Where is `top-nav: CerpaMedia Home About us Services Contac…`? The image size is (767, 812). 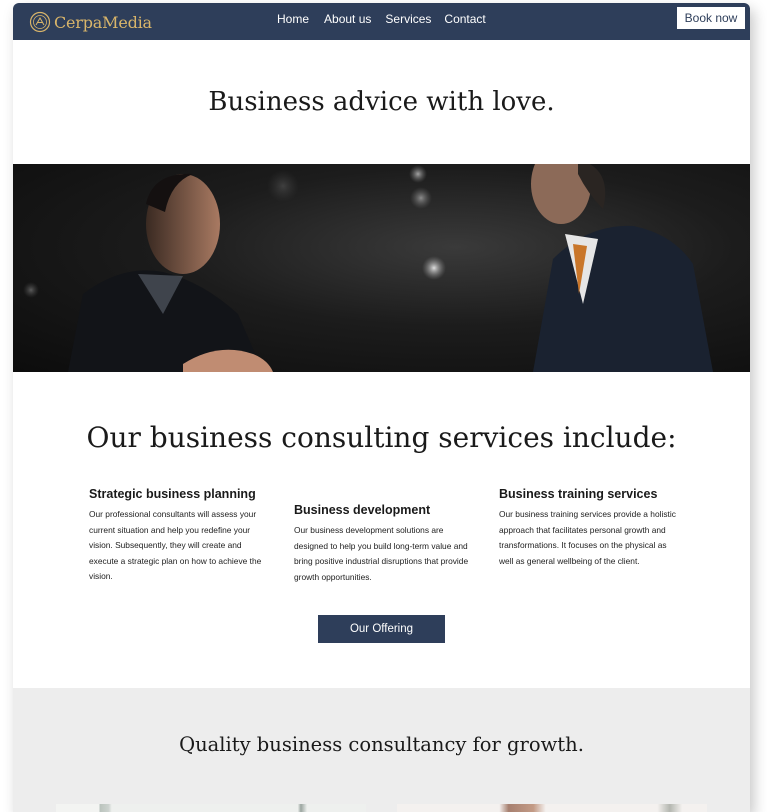
top-nav: CerpaMedia Home About us Services Contac… is located at coordinates (381, 21).